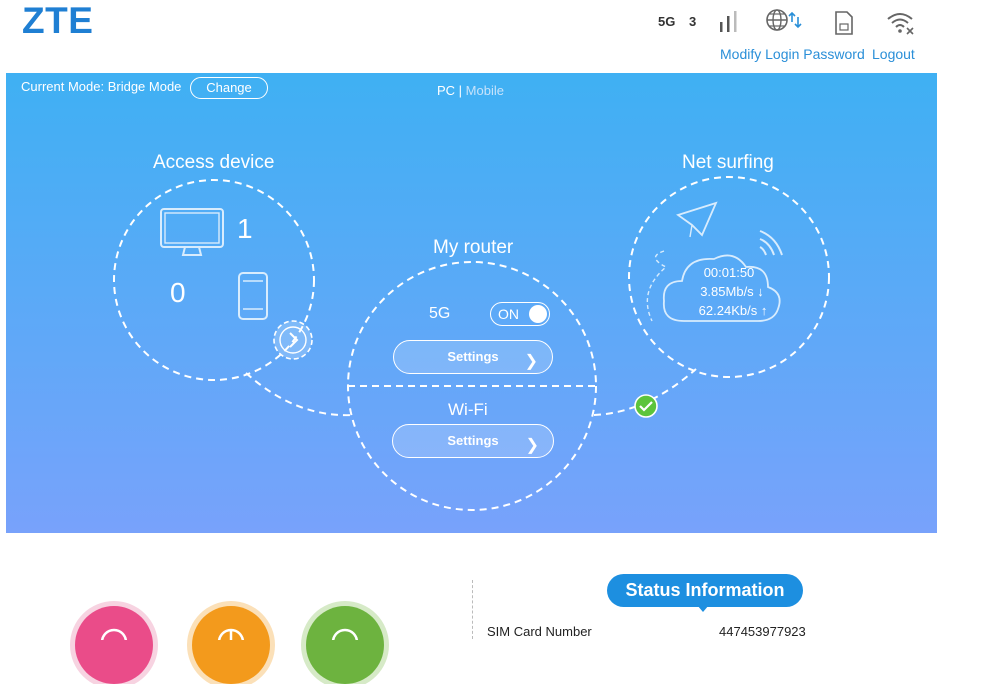 The image size is (998, 684). What do you see at coordinates (58, 20) in the screenshot?
I see `zte-logo: ZTE` at bounding box center [58, 20].